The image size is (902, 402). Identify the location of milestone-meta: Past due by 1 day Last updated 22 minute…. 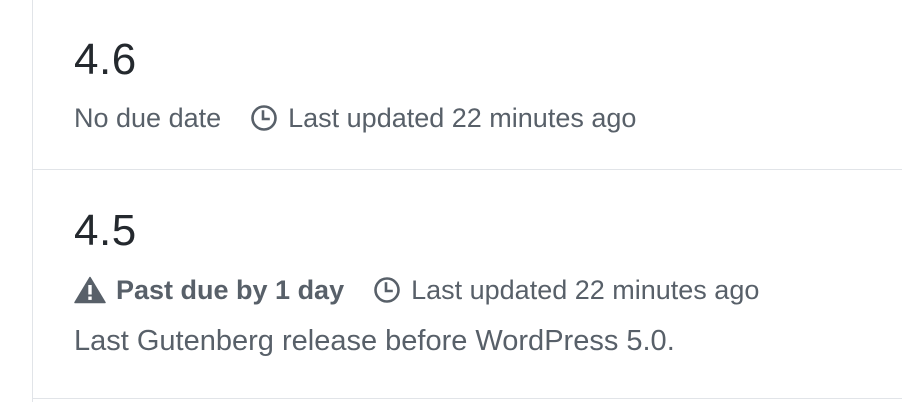
(416, 290).